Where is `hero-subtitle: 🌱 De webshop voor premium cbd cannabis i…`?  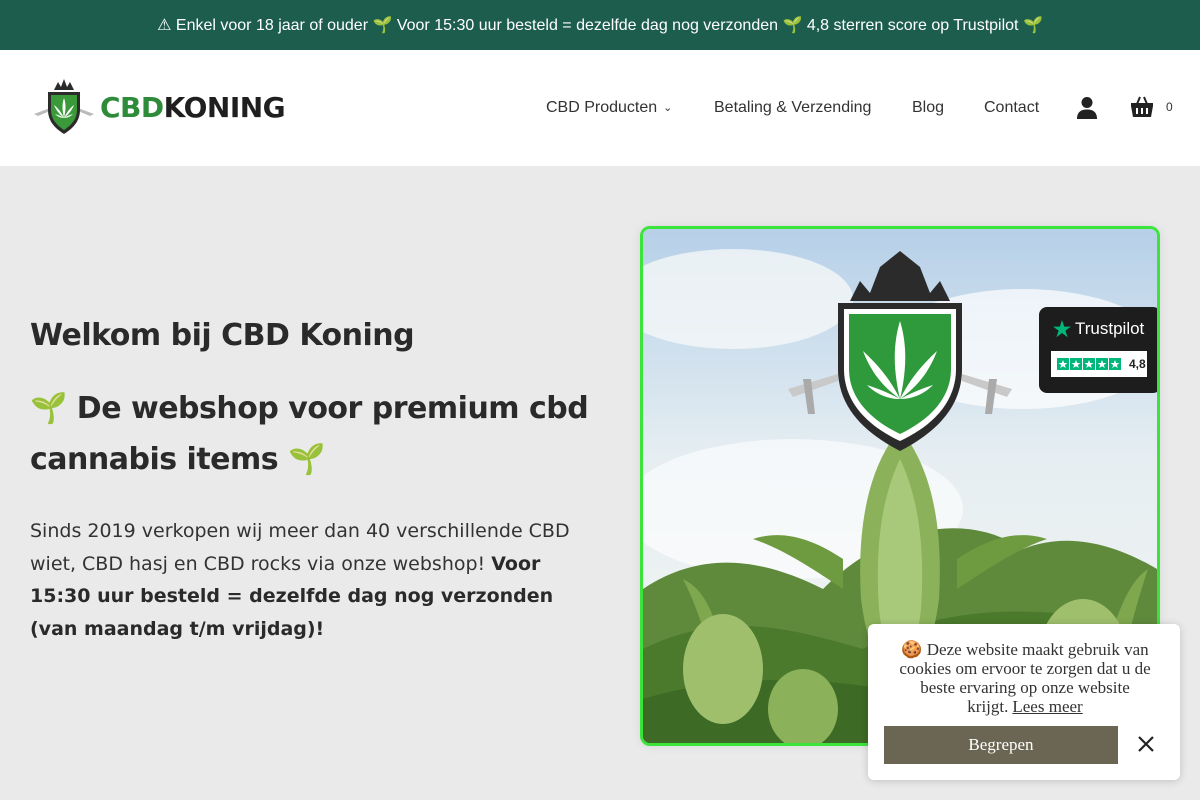 hero-subtitle: 🌱 De webshop voor premium cbd cannabis i… is located at coordinates (309, 434).